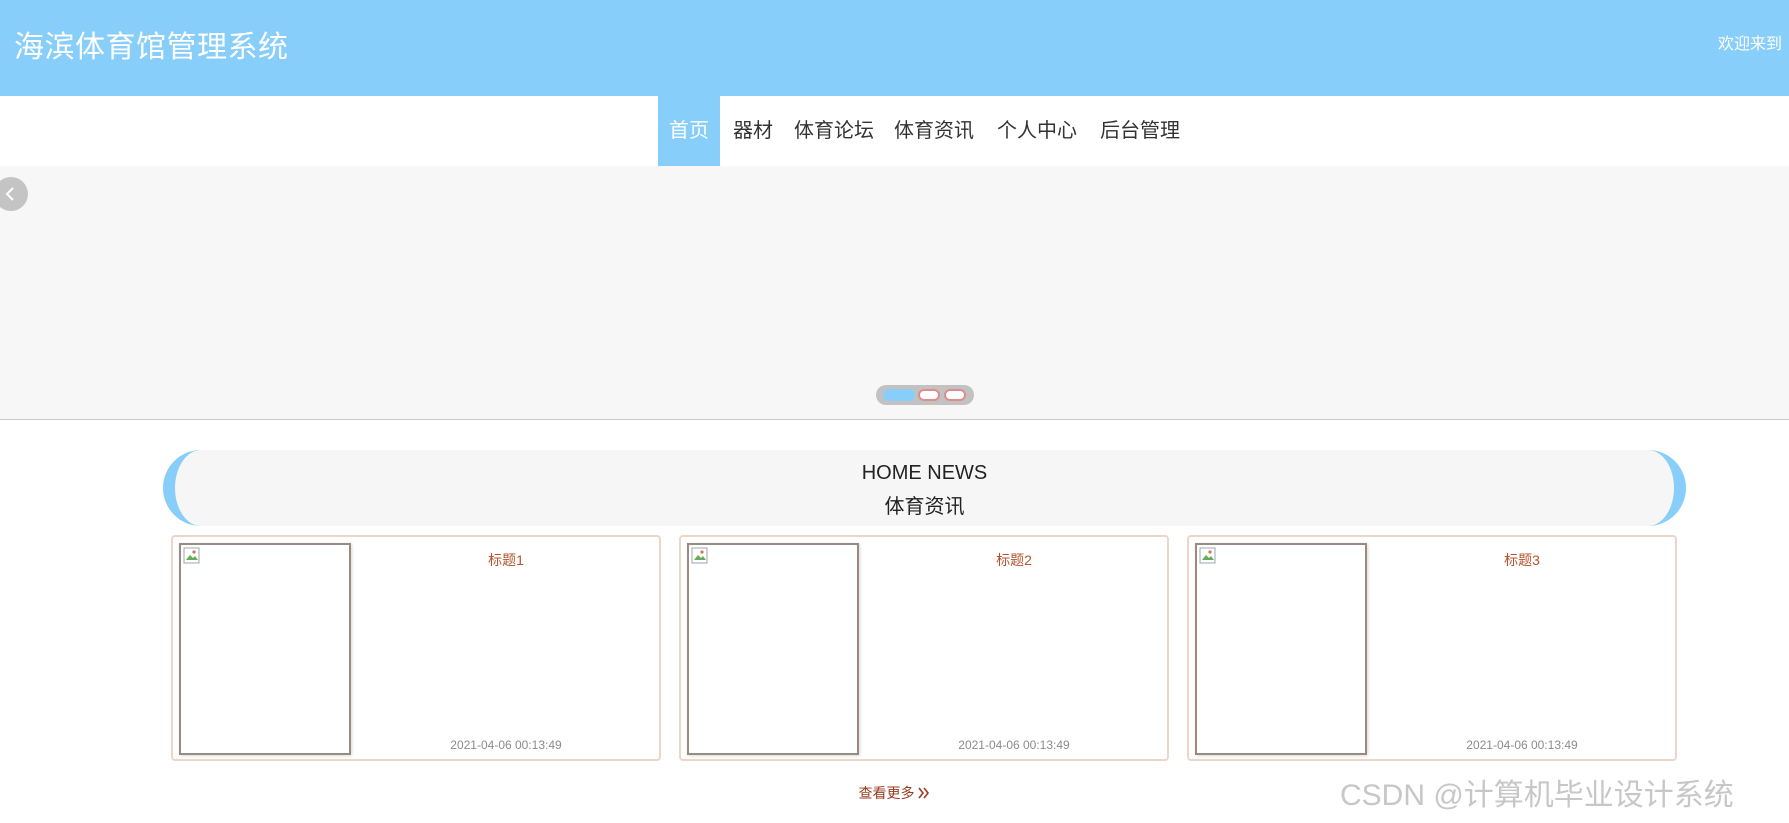  Describe the element at coordinates (924, 507) in the screenshot. I see `section-title-zh: 体育资讯` at that location.